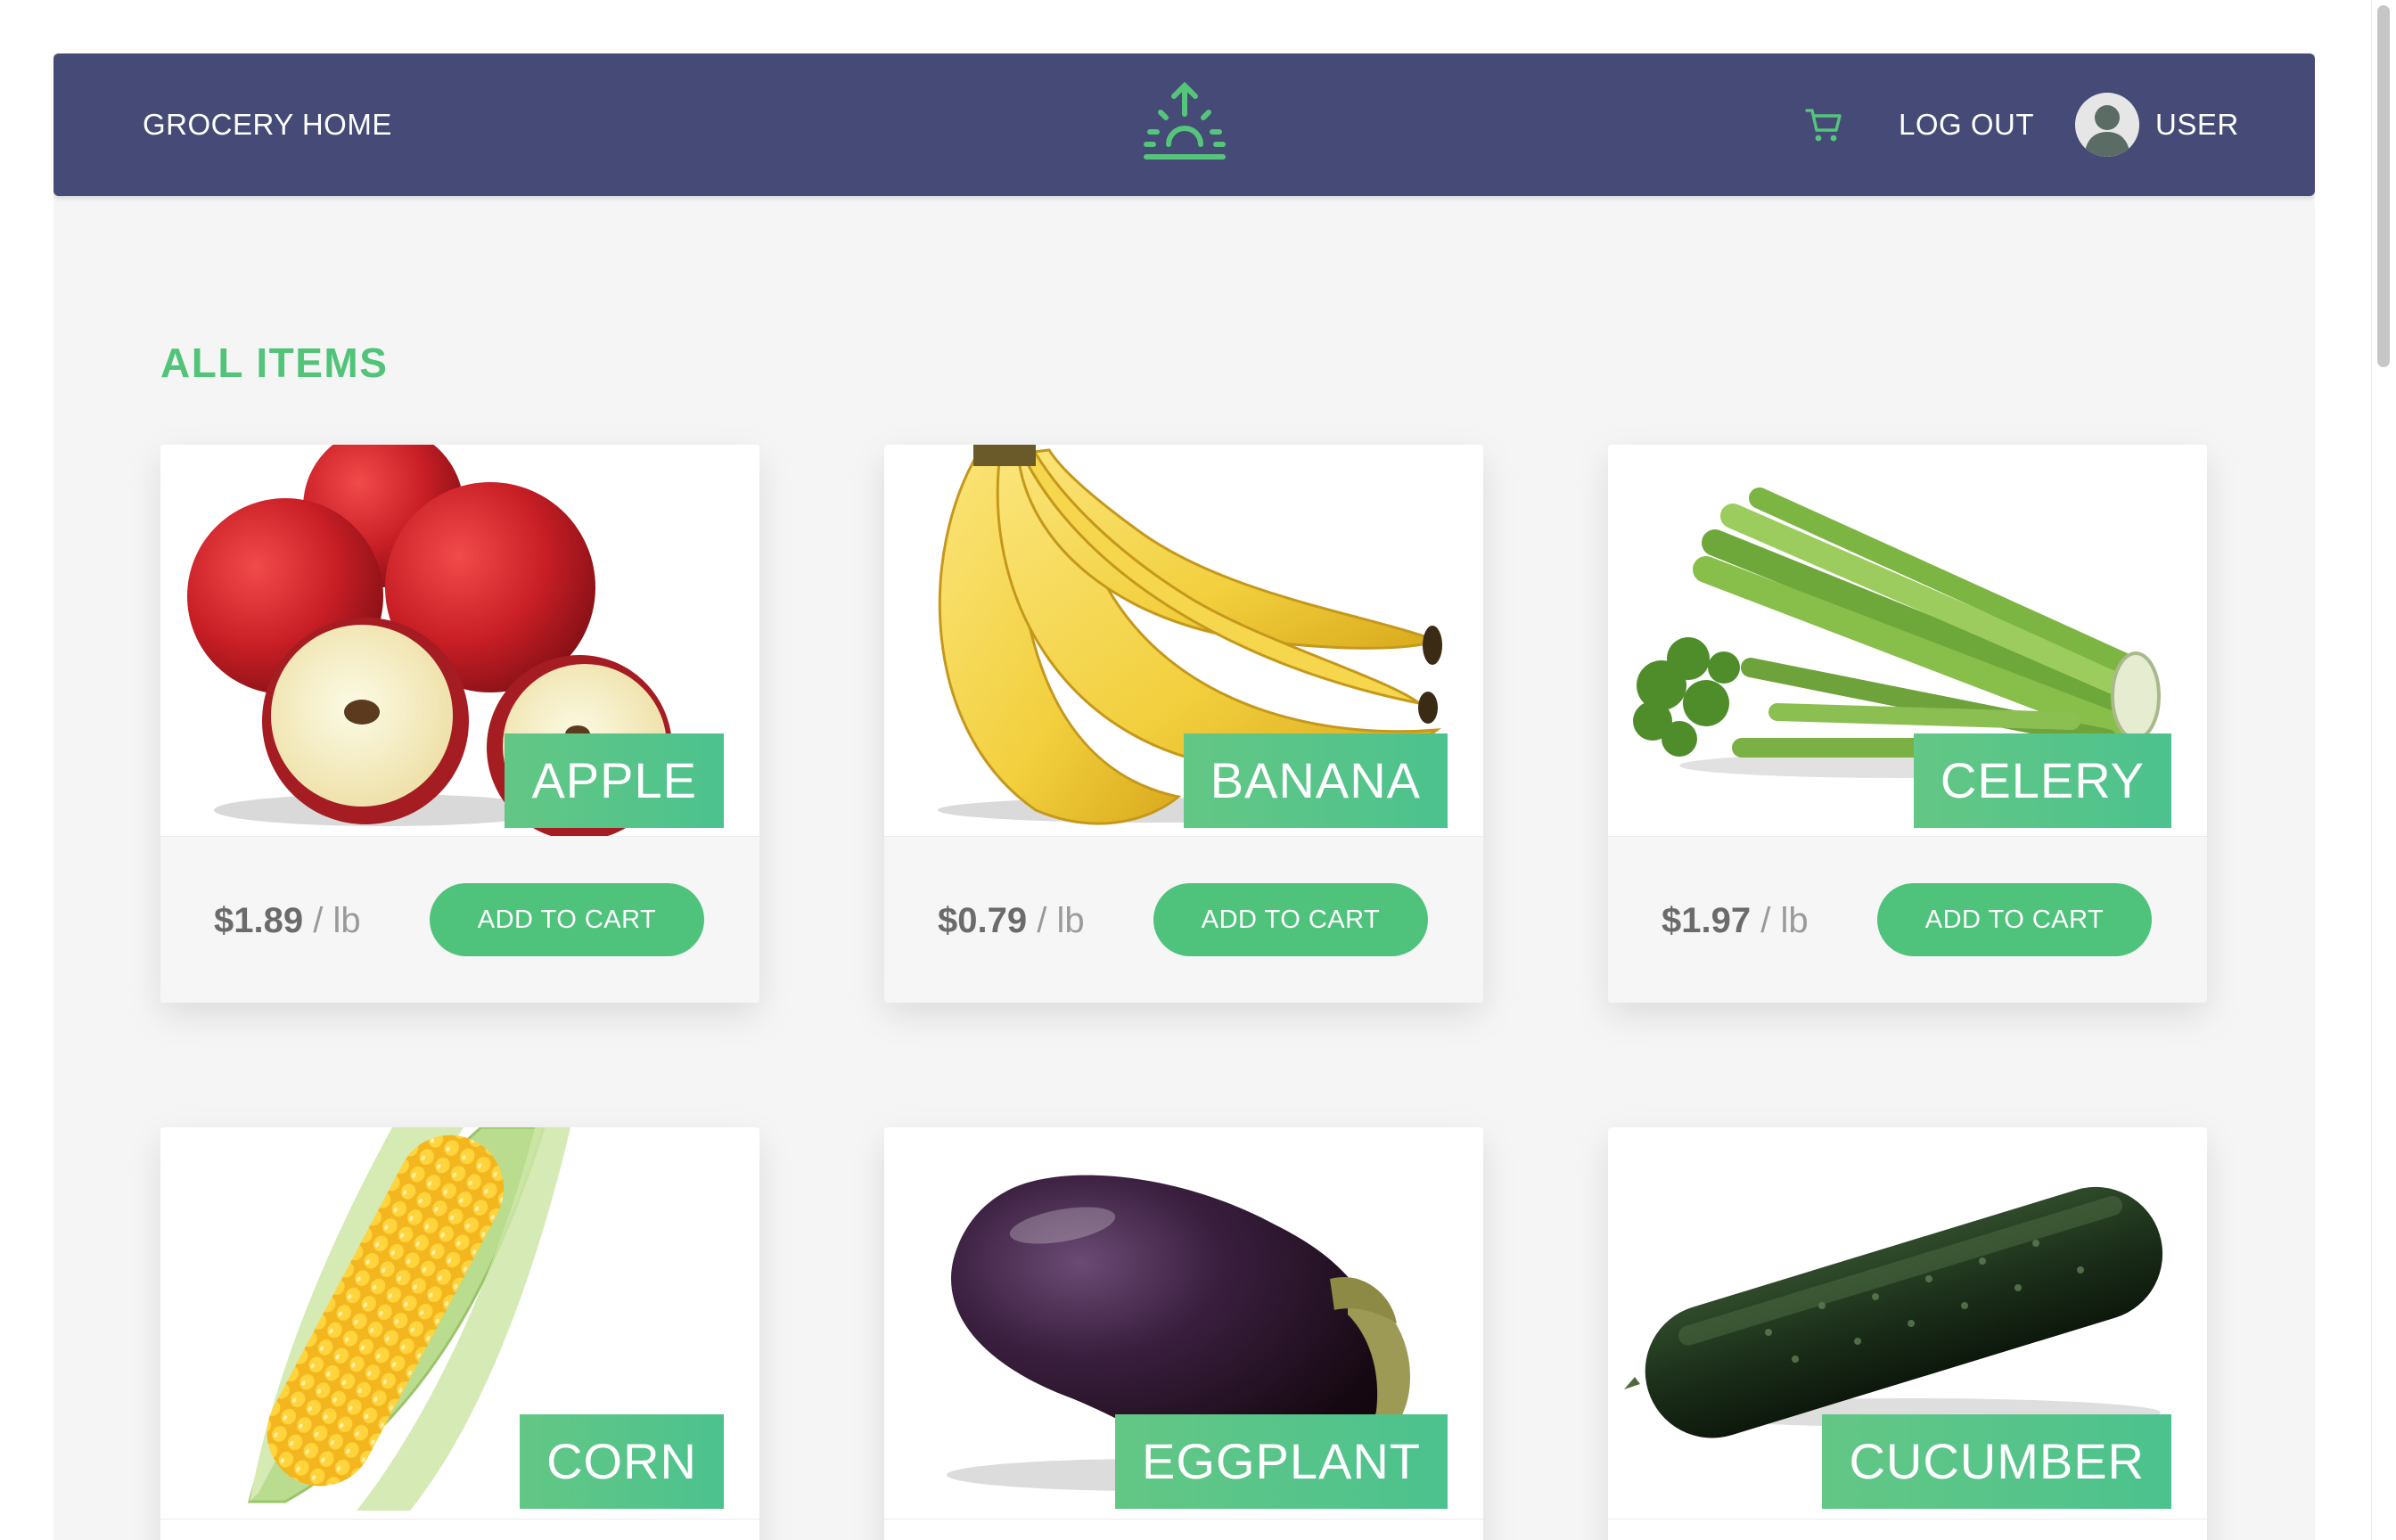  I want to click on product-card-eggplant: EGGPLANT, so click(1183, 1333).